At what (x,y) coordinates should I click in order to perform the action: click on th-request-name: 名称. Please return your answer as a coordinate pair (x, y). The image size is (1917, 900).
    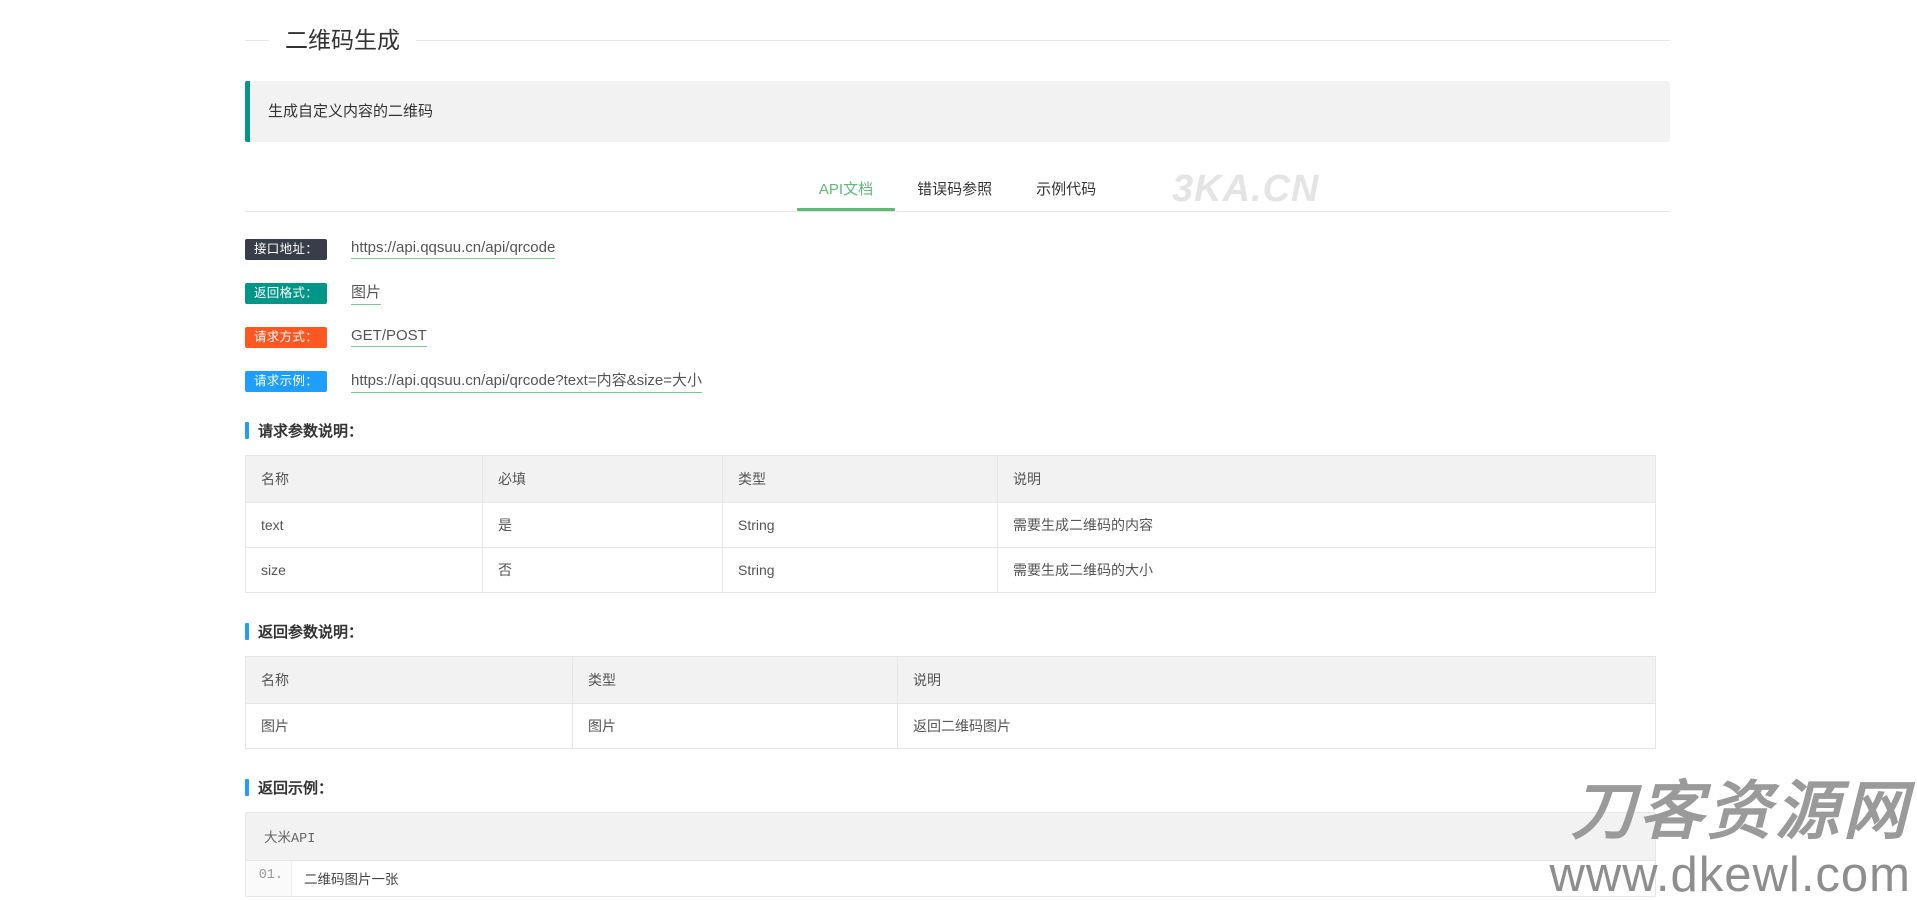
    Looking at the image, I should click on (364, 479).